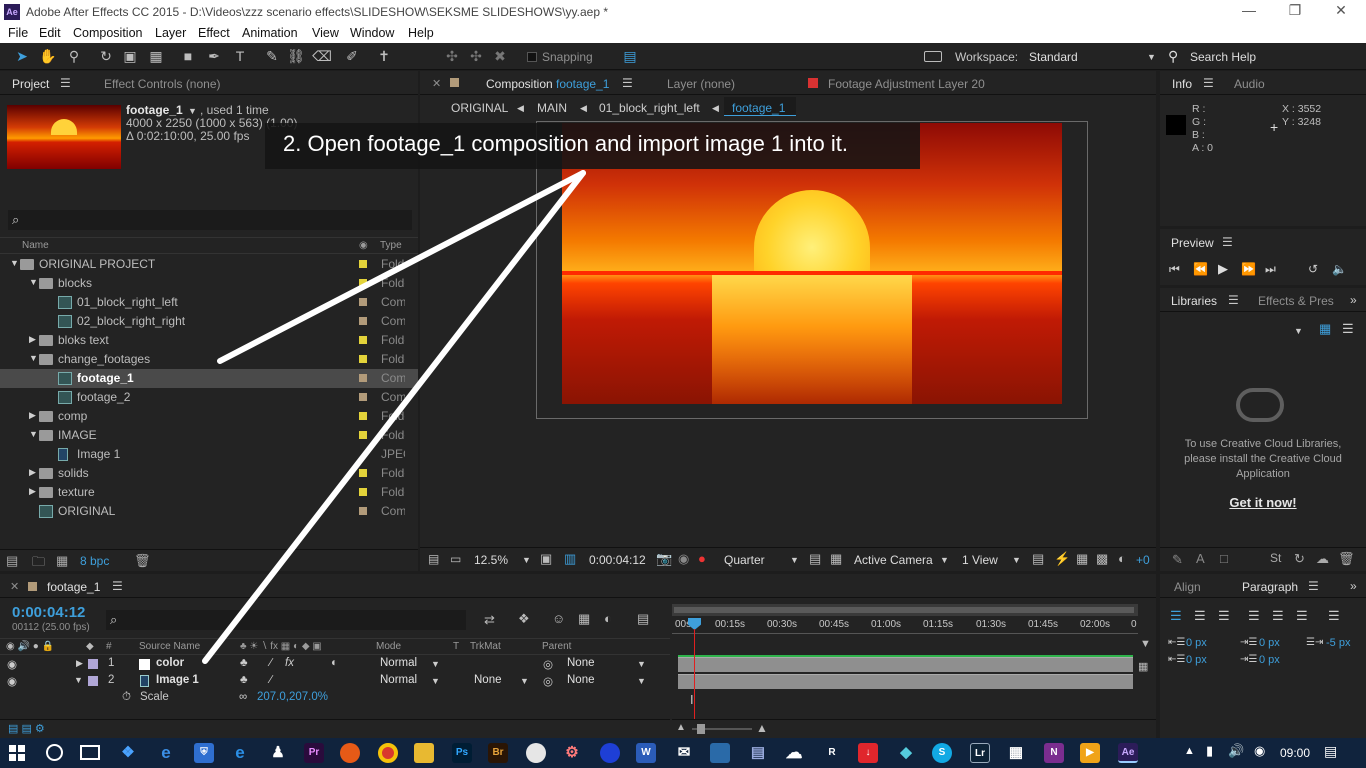 Image resolution: width=1366 pixels, height=768 pixels. Describe the element at coordinates (50, 33) in the screenshot. I see `menu-edit: Edit` at that location.